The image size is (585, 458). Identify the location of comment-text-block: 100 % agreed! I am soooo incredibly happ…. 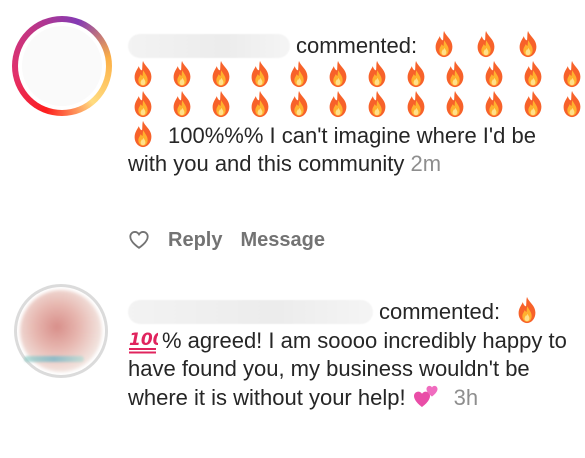
(353, 369).